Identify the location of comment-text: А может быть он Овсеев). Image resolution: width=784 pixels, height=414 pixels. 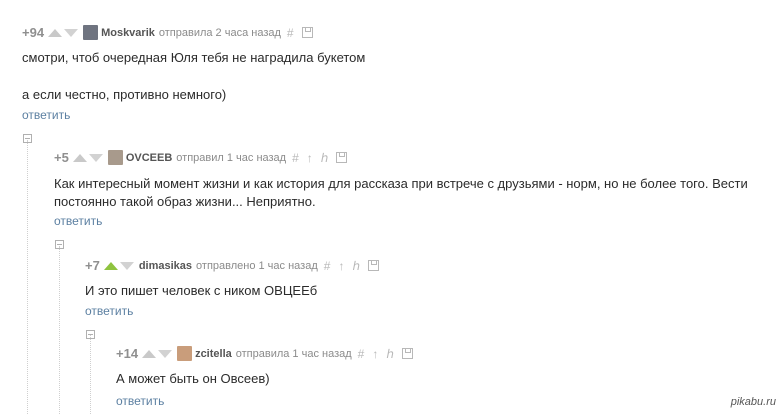
(193, 378).